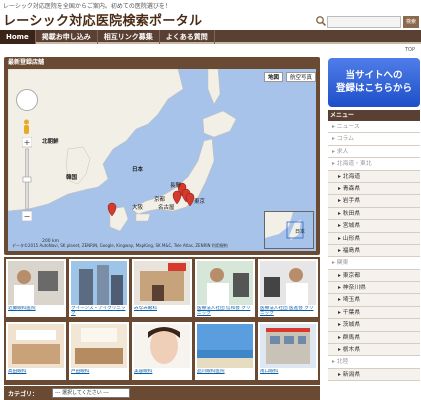 This screenshot has width=421, height=400. Describe the element at coordinates (374, 214) in the screenshot. I see `sidebar-item: ▸ 秋田県` at that location.